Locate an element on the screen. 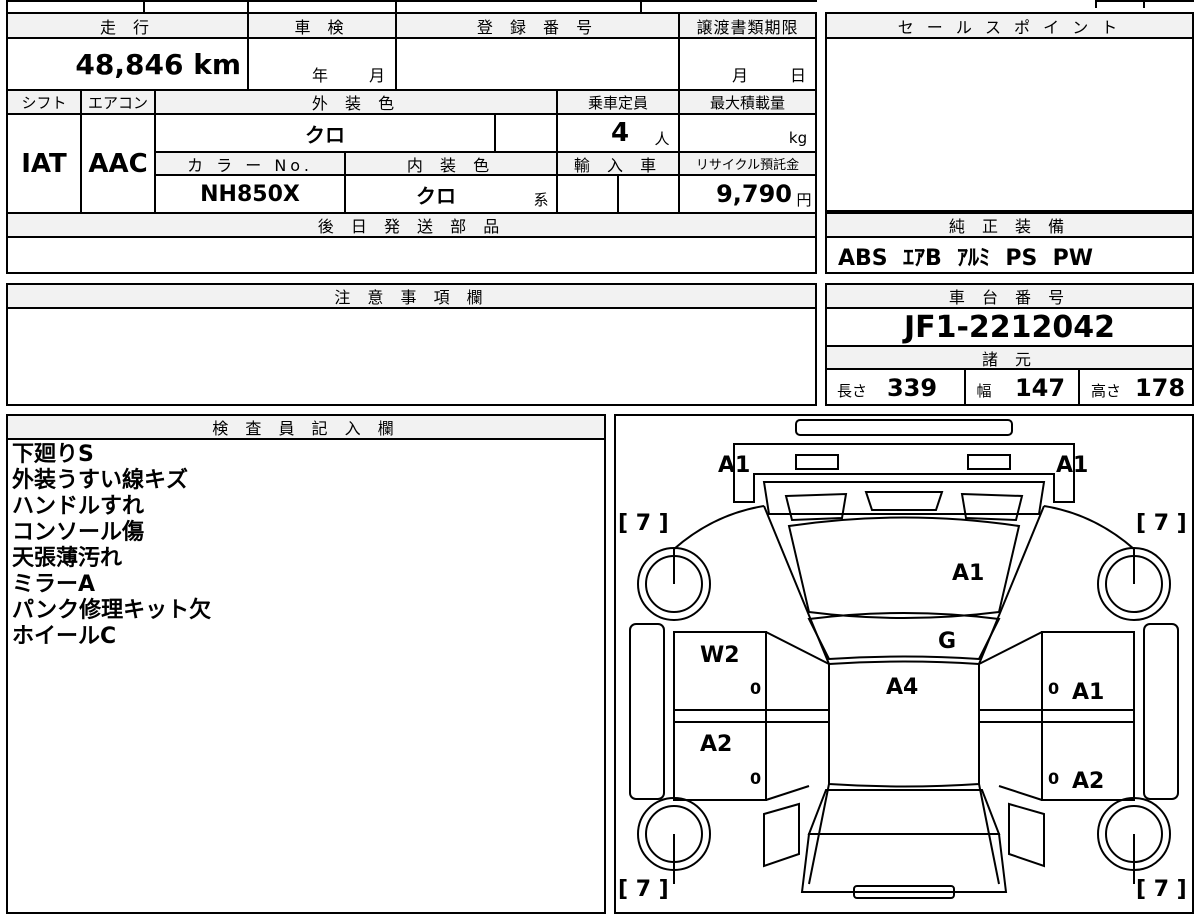 This screenshot has width=1200, height=914. max-load-label: 最大積載量 is located at coordinates (747, 102).